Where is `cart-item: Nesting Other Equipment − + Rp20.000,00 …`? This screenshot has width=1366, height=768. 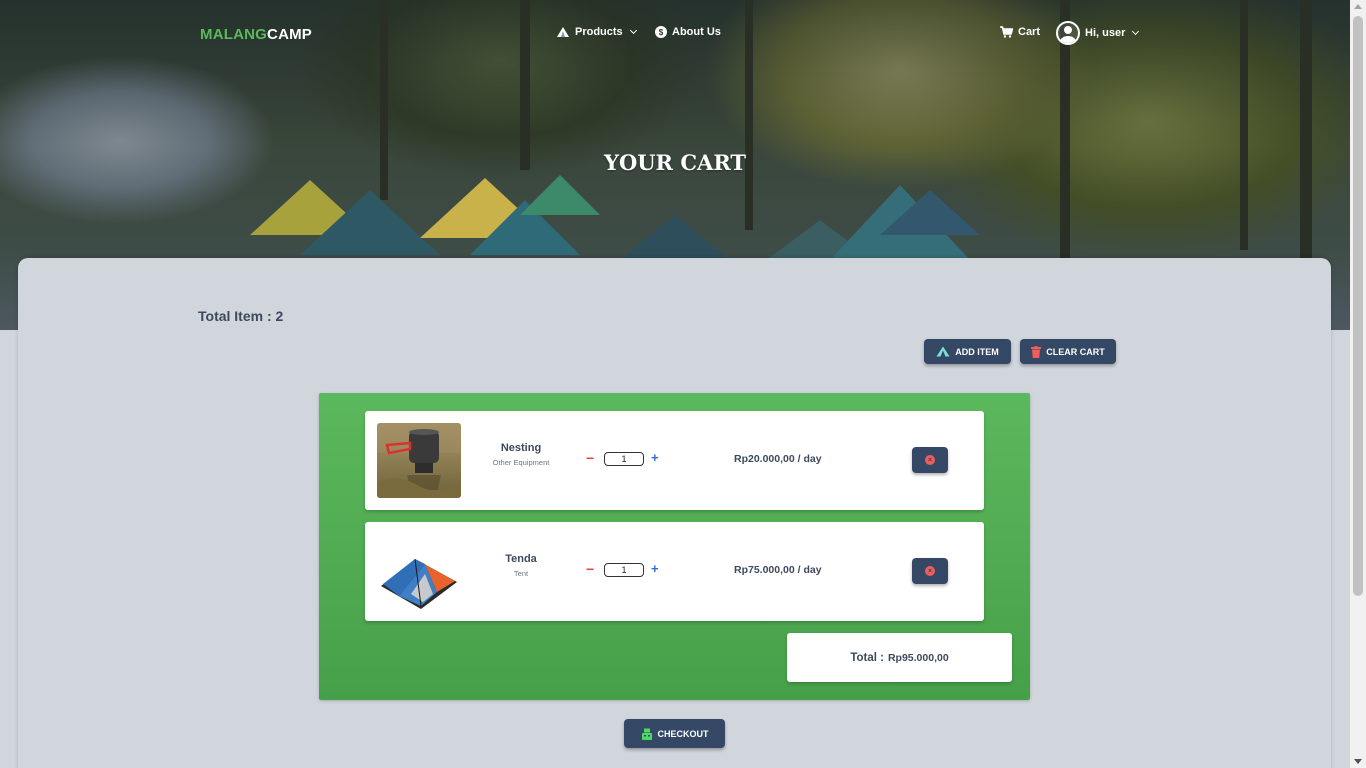 cart-item: Nesting Other Equipment − + Rp20.000,00 … is located at coordinates (674, 460).